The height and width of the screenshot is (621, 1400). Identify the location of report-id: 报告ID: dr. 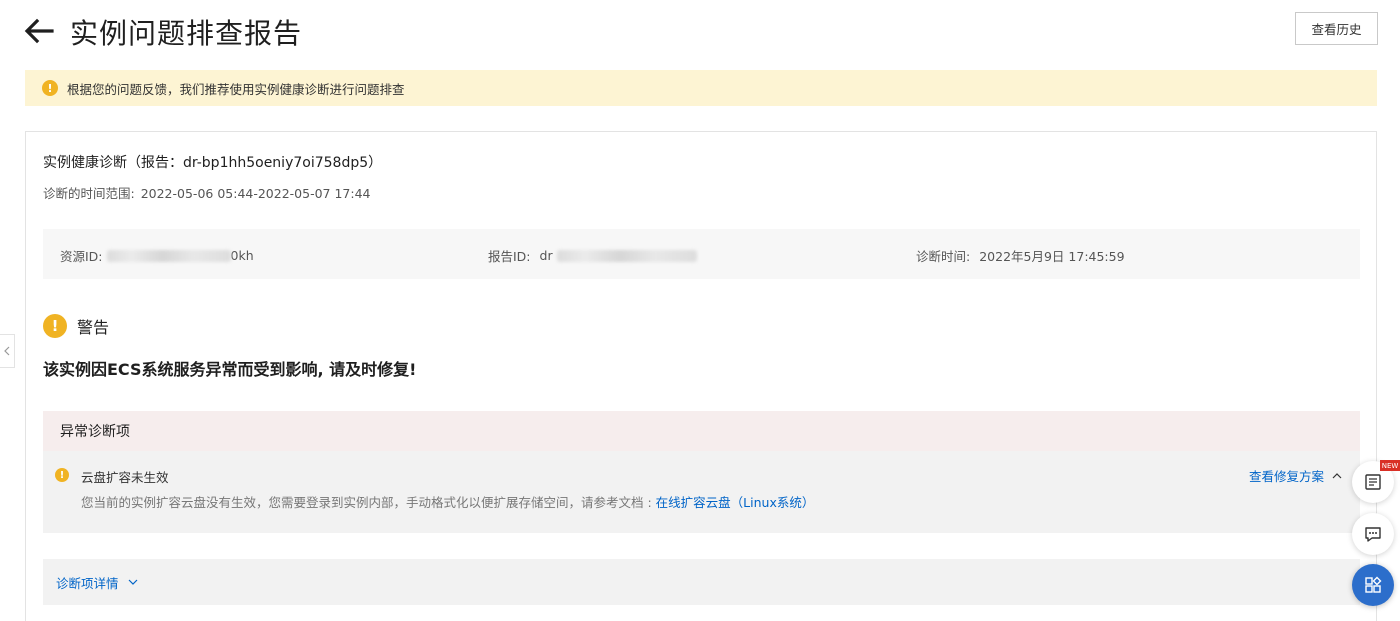
(592, 255).